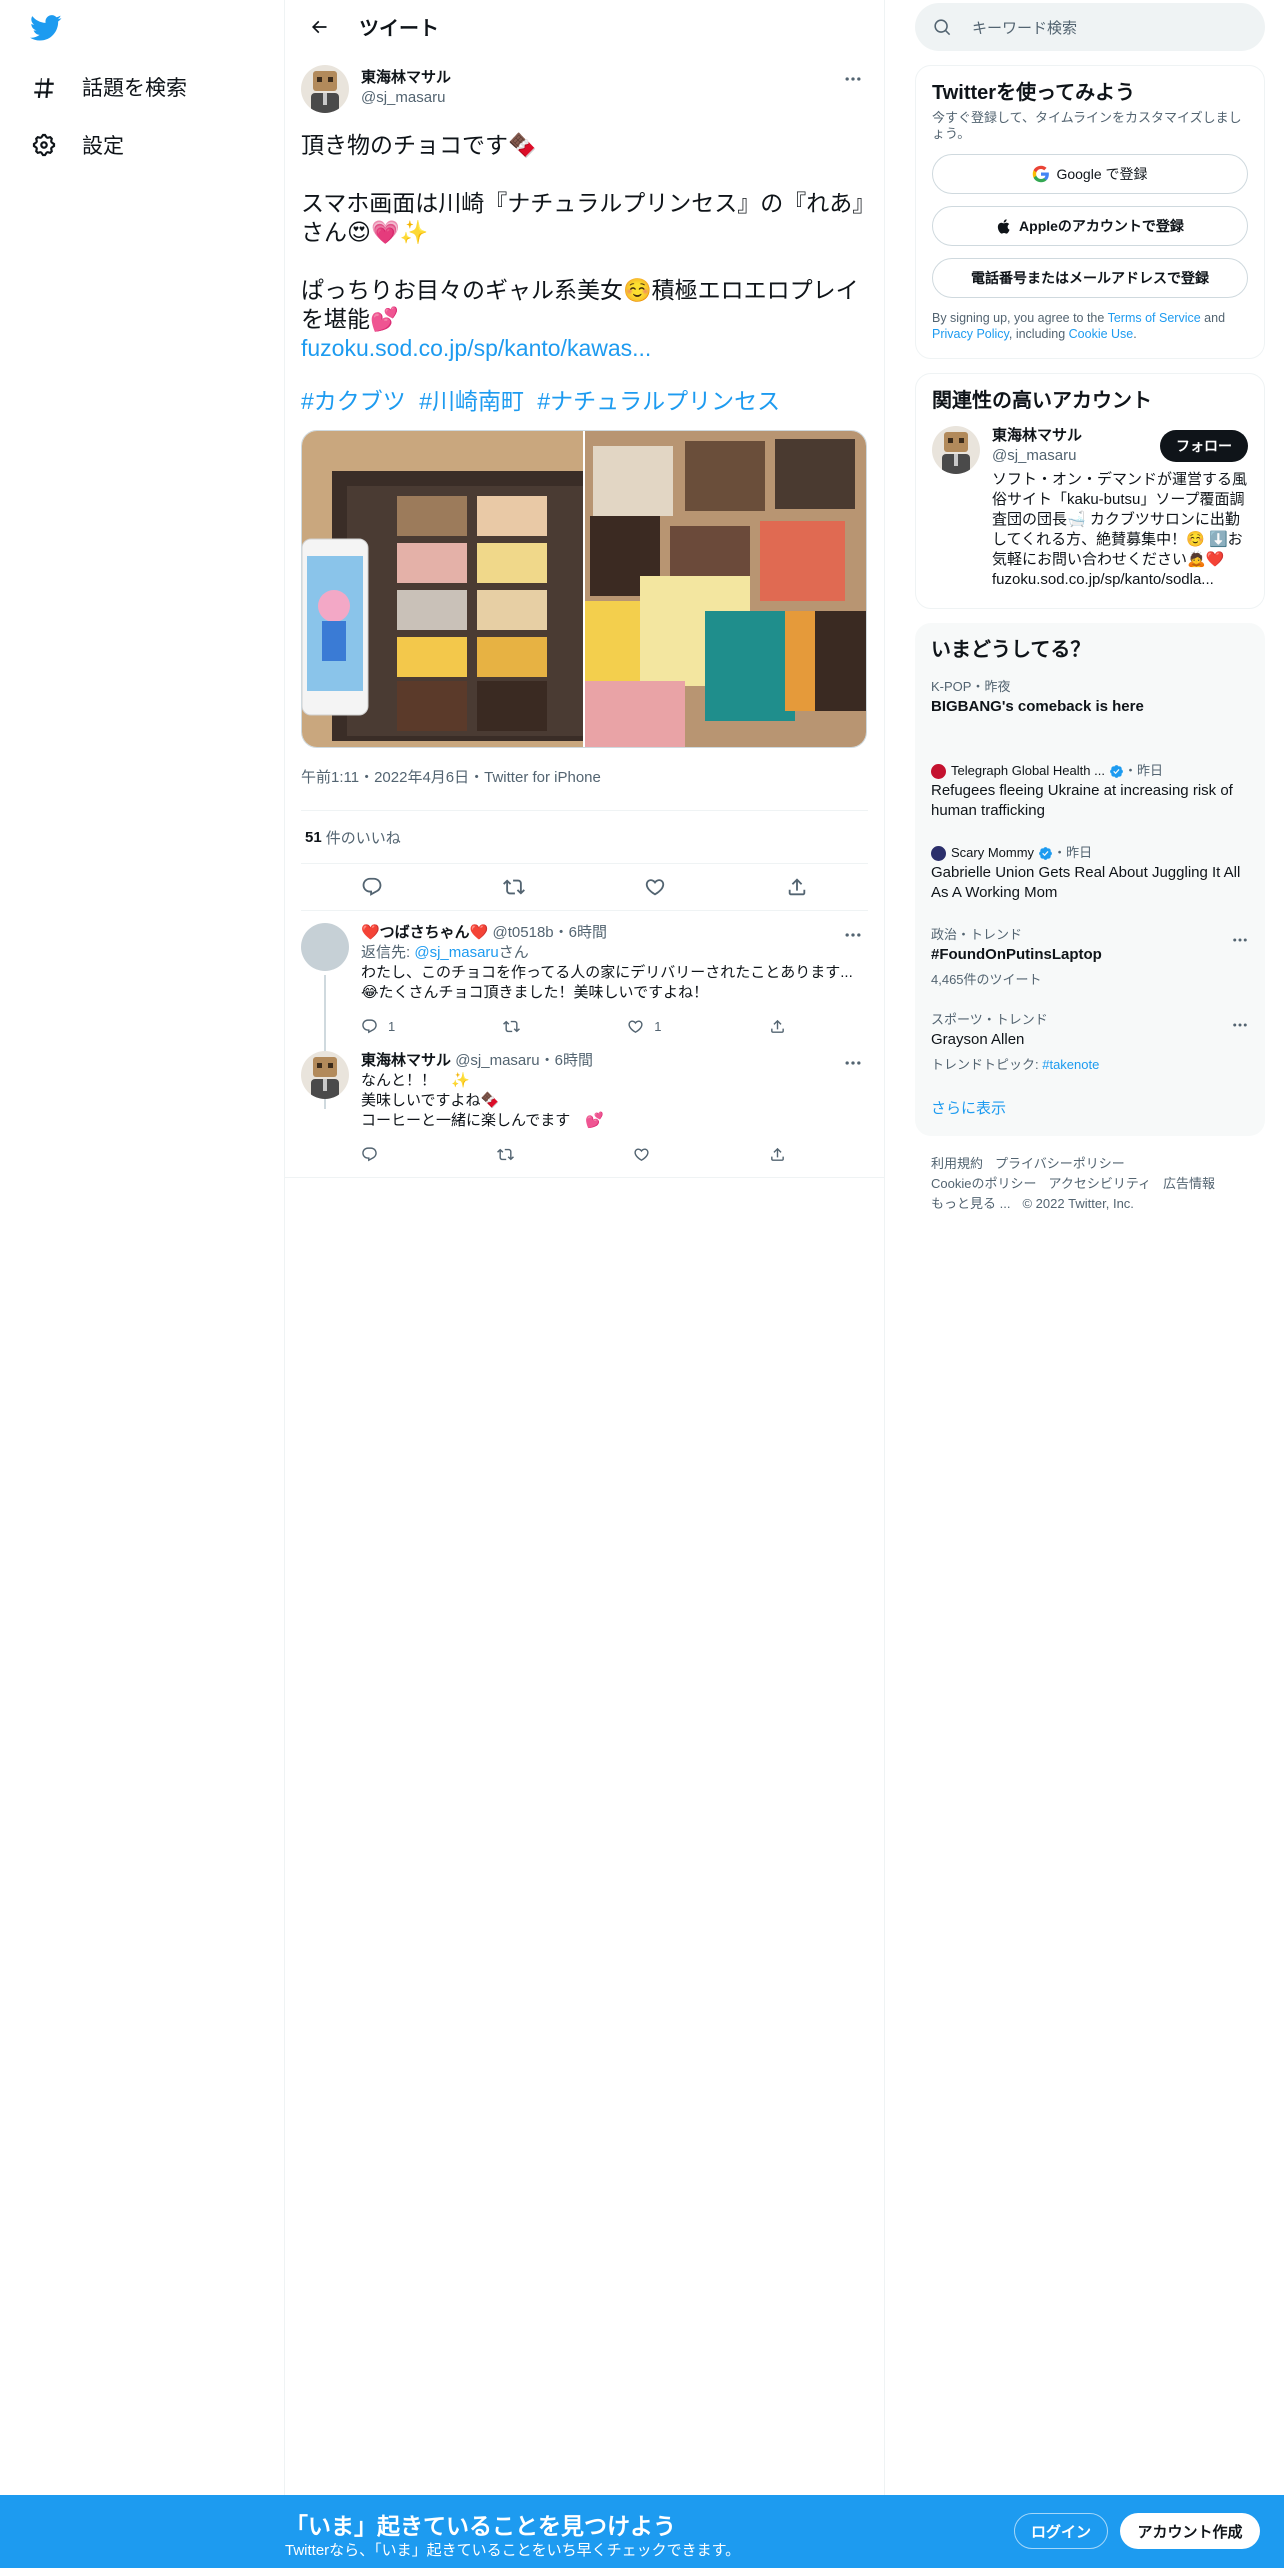  I want to click on hashtag-link: #ナチュラルプリンセス, so click(658, 401).